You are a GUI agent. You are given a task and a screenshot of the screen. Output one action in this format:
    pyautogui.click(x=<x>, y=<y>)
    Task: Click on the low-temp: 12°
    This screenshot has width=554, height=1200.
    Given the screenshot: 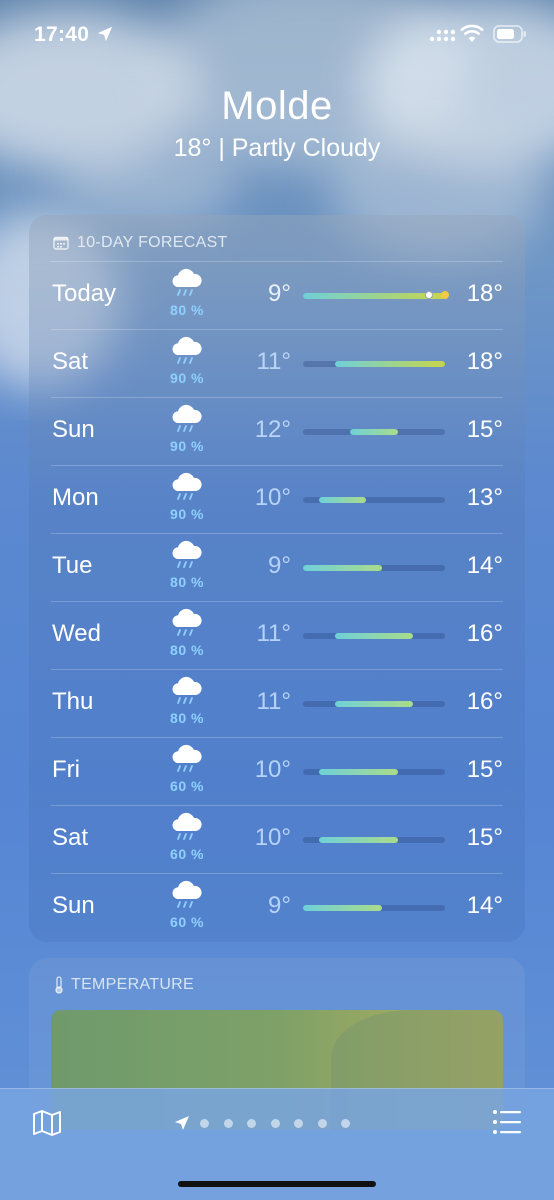 What is the action you would take?
    pyautogui.click(x=272, y=429)
    